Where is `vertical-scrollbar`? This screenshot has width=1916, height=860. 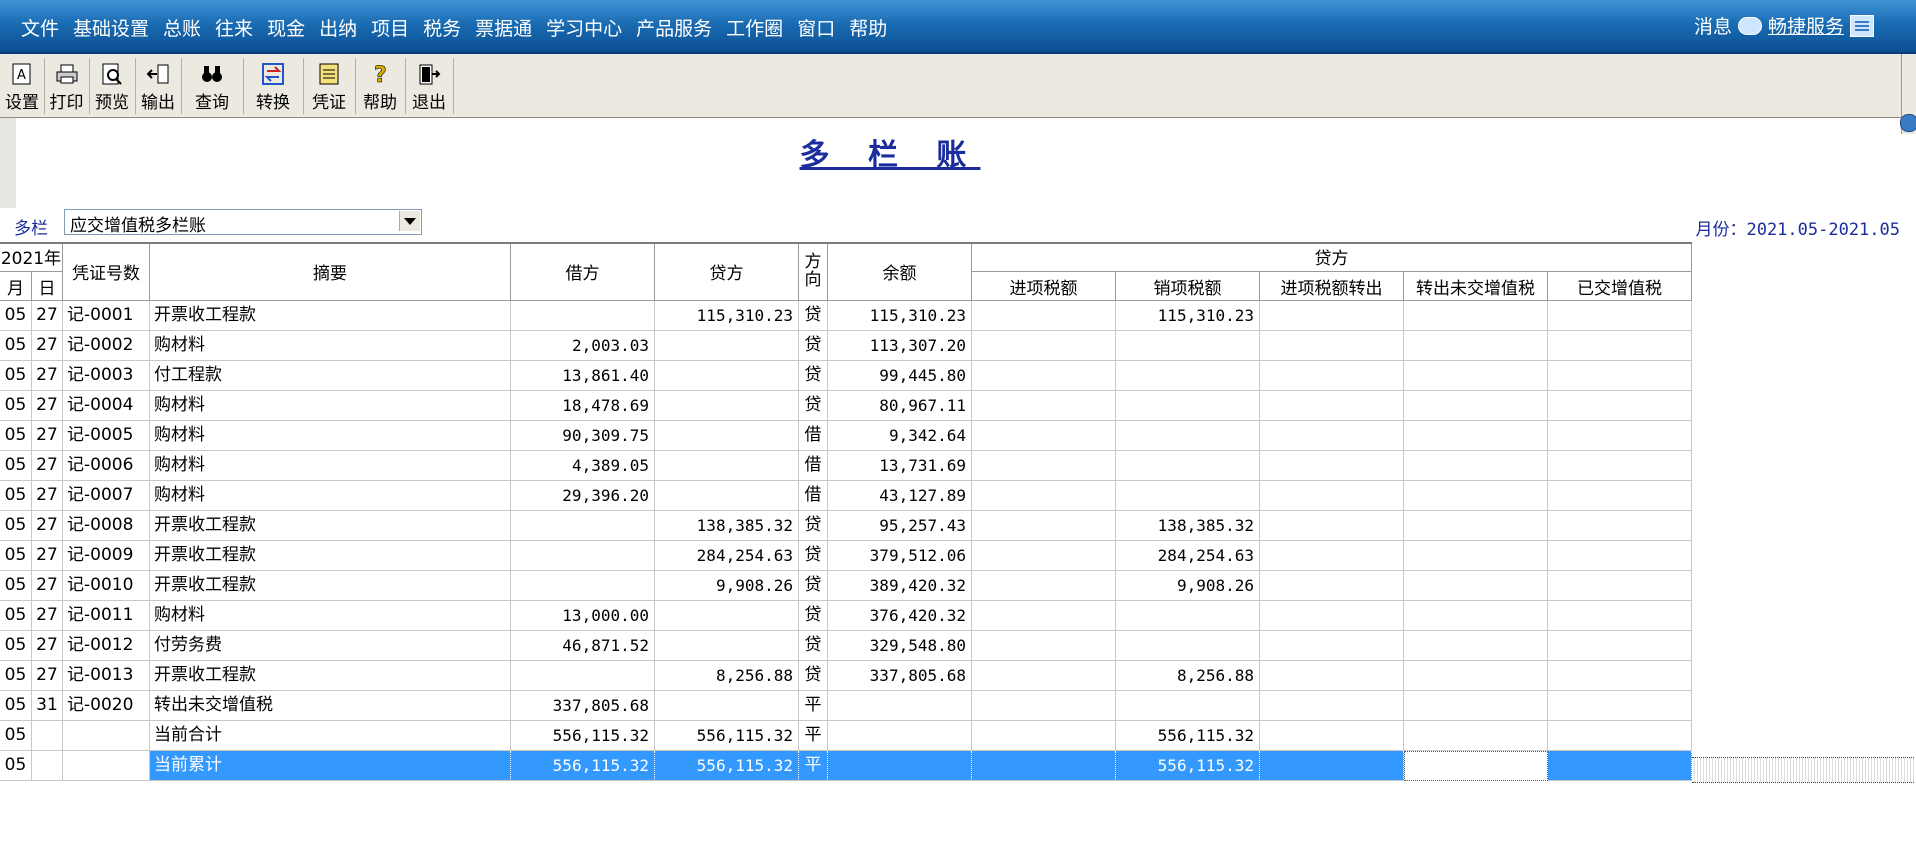
vertical-scrollbar is located at coordinates (1908, 94).